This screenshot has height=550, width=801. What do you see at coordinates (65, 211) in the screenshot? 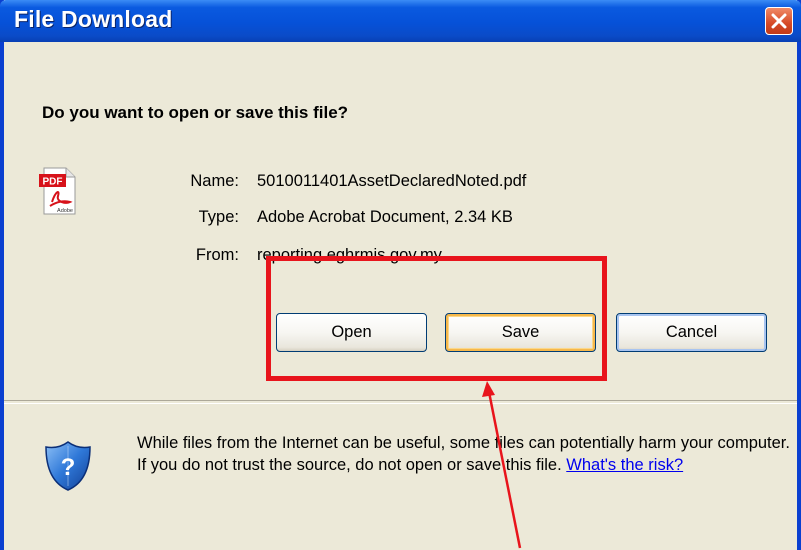
I see `pdf-brand-text: Adobe` at bounding box center [65, 211].